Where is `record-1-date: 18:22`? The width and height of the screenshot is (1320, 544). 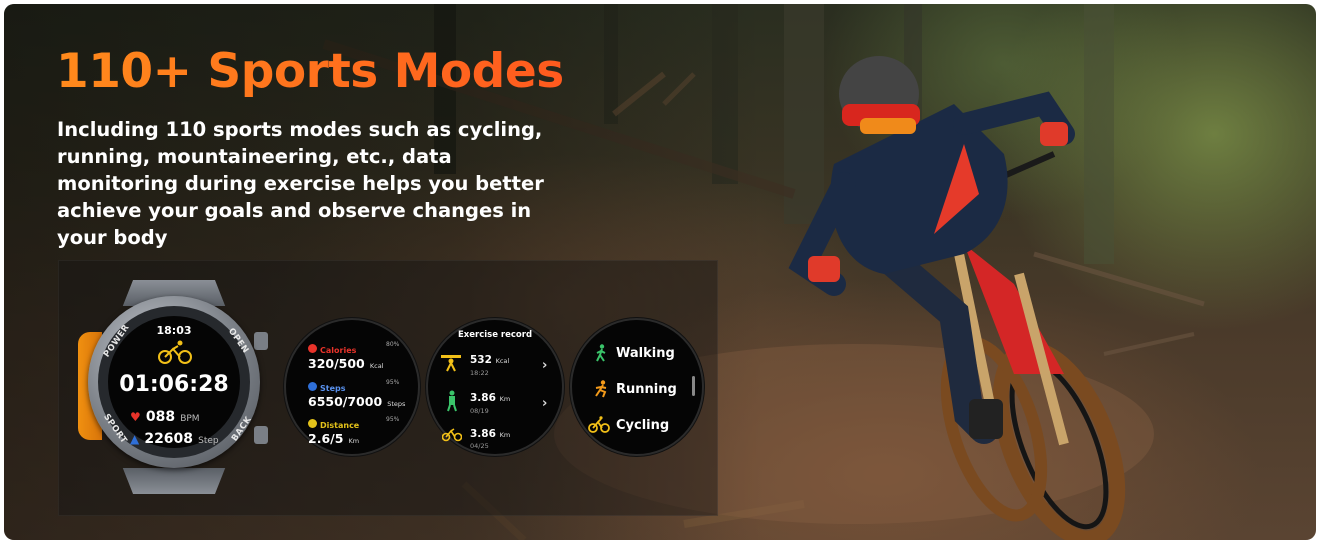
record-1-date: 18:22 is located at coordinates (479, 373).